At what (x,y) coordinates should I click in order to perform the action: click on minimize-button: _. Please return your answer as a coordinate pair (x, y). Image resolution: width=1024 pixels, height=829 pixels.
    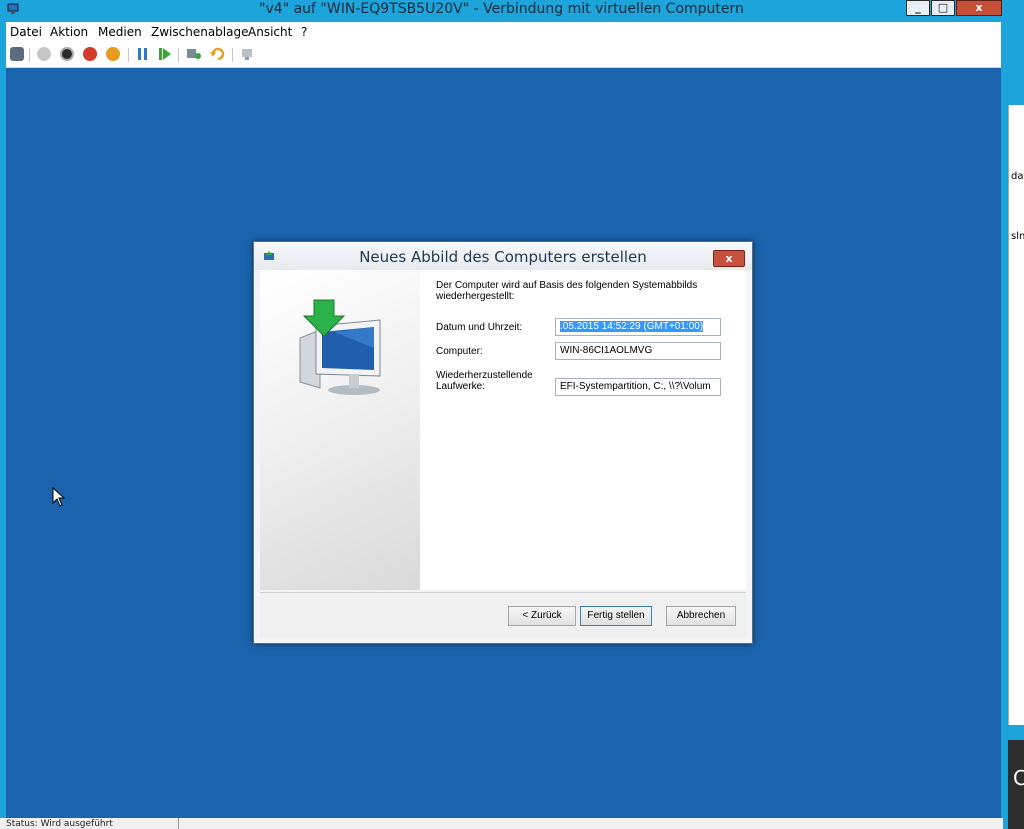
    Looking at the image, I should click on (918, 8).